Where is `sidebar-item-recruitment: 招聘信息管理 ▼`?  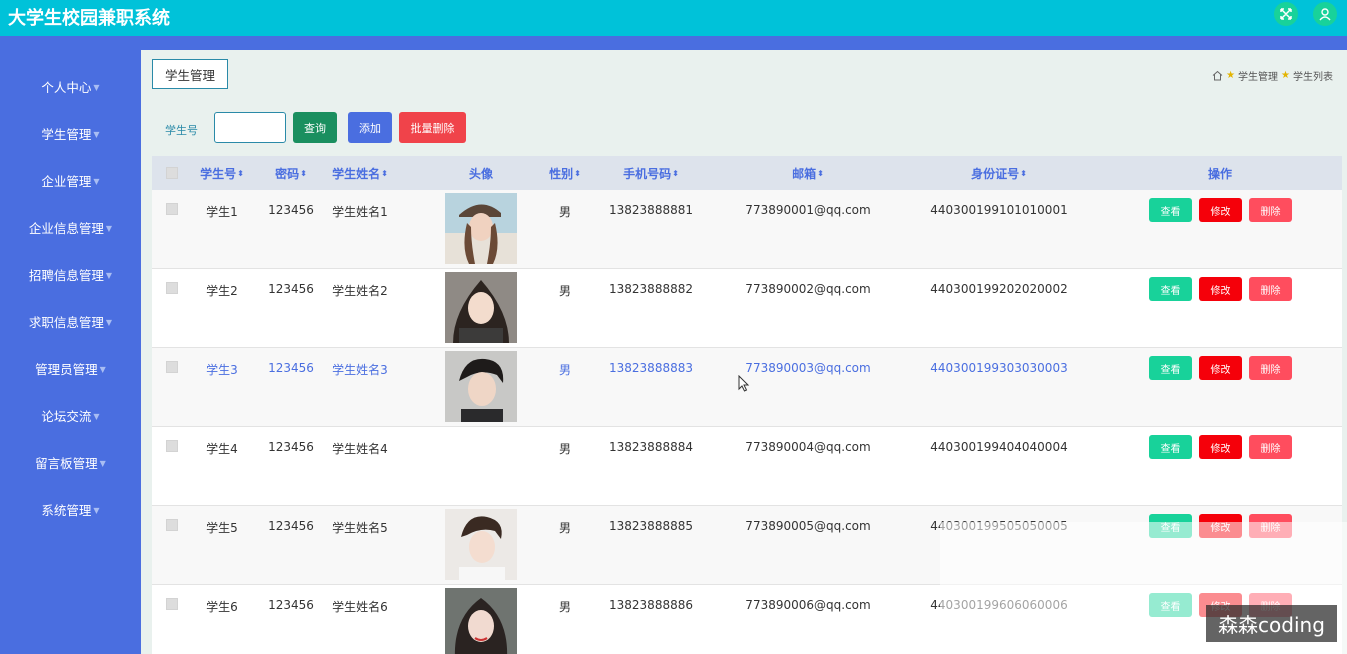 sidebar-item-recruitment: 招聘信息管理 ▼ is located at coordinates (70, 274).